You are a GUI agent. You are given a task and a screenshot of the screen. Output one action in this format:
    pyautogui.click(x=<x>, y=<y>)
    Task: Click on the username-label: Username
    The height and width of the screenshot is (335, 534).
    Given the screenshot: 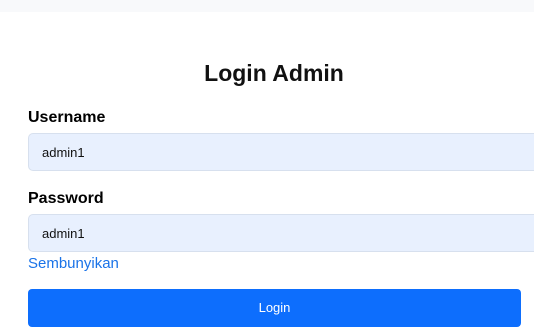 What is the action you would take?
    pyautogui.click(x=67, y=117)
    